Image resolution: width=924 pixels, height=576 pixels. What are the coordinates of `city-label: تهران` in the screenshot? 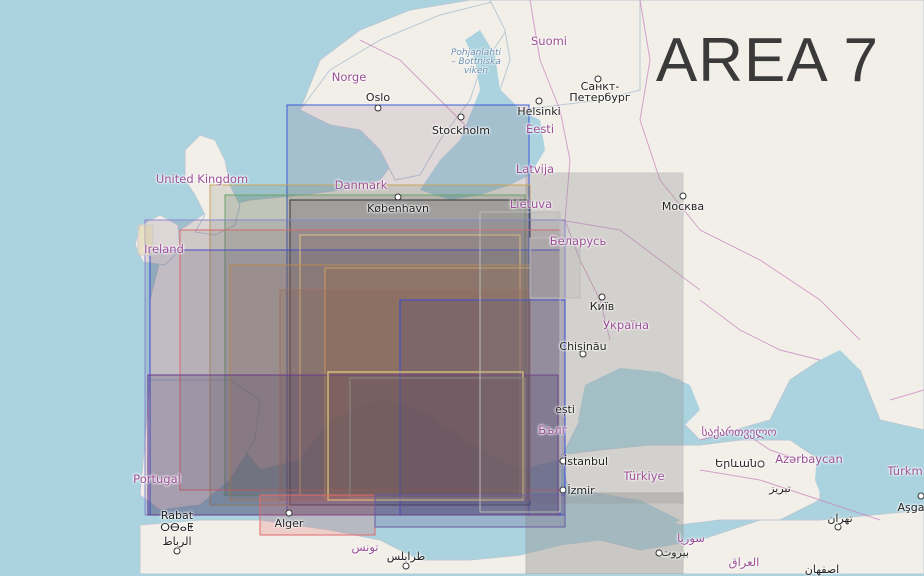 It's located at (839, 518).